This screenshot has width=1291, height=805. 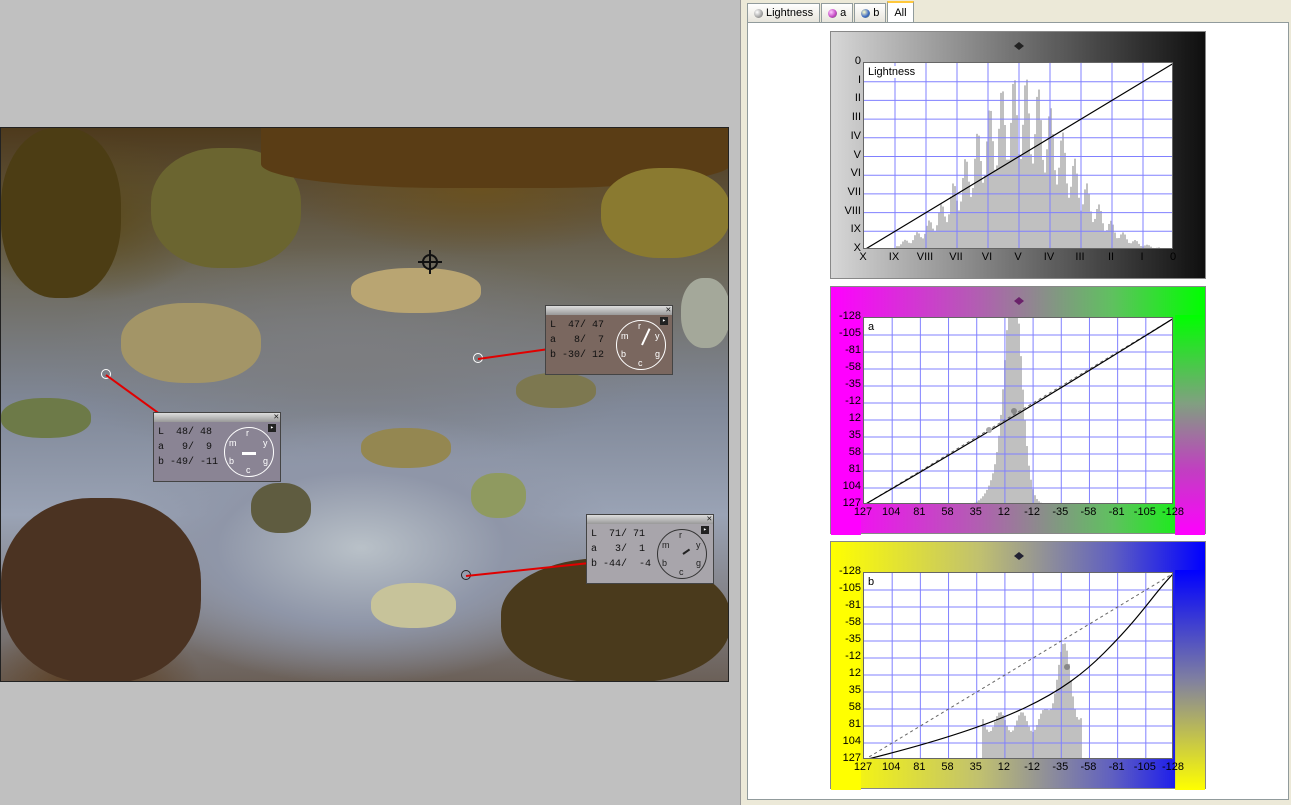 What do you see at coordinates (1116, 512) in the screenshot?
I see `x-tick-label: -81` at bounding box center [1116, 512].